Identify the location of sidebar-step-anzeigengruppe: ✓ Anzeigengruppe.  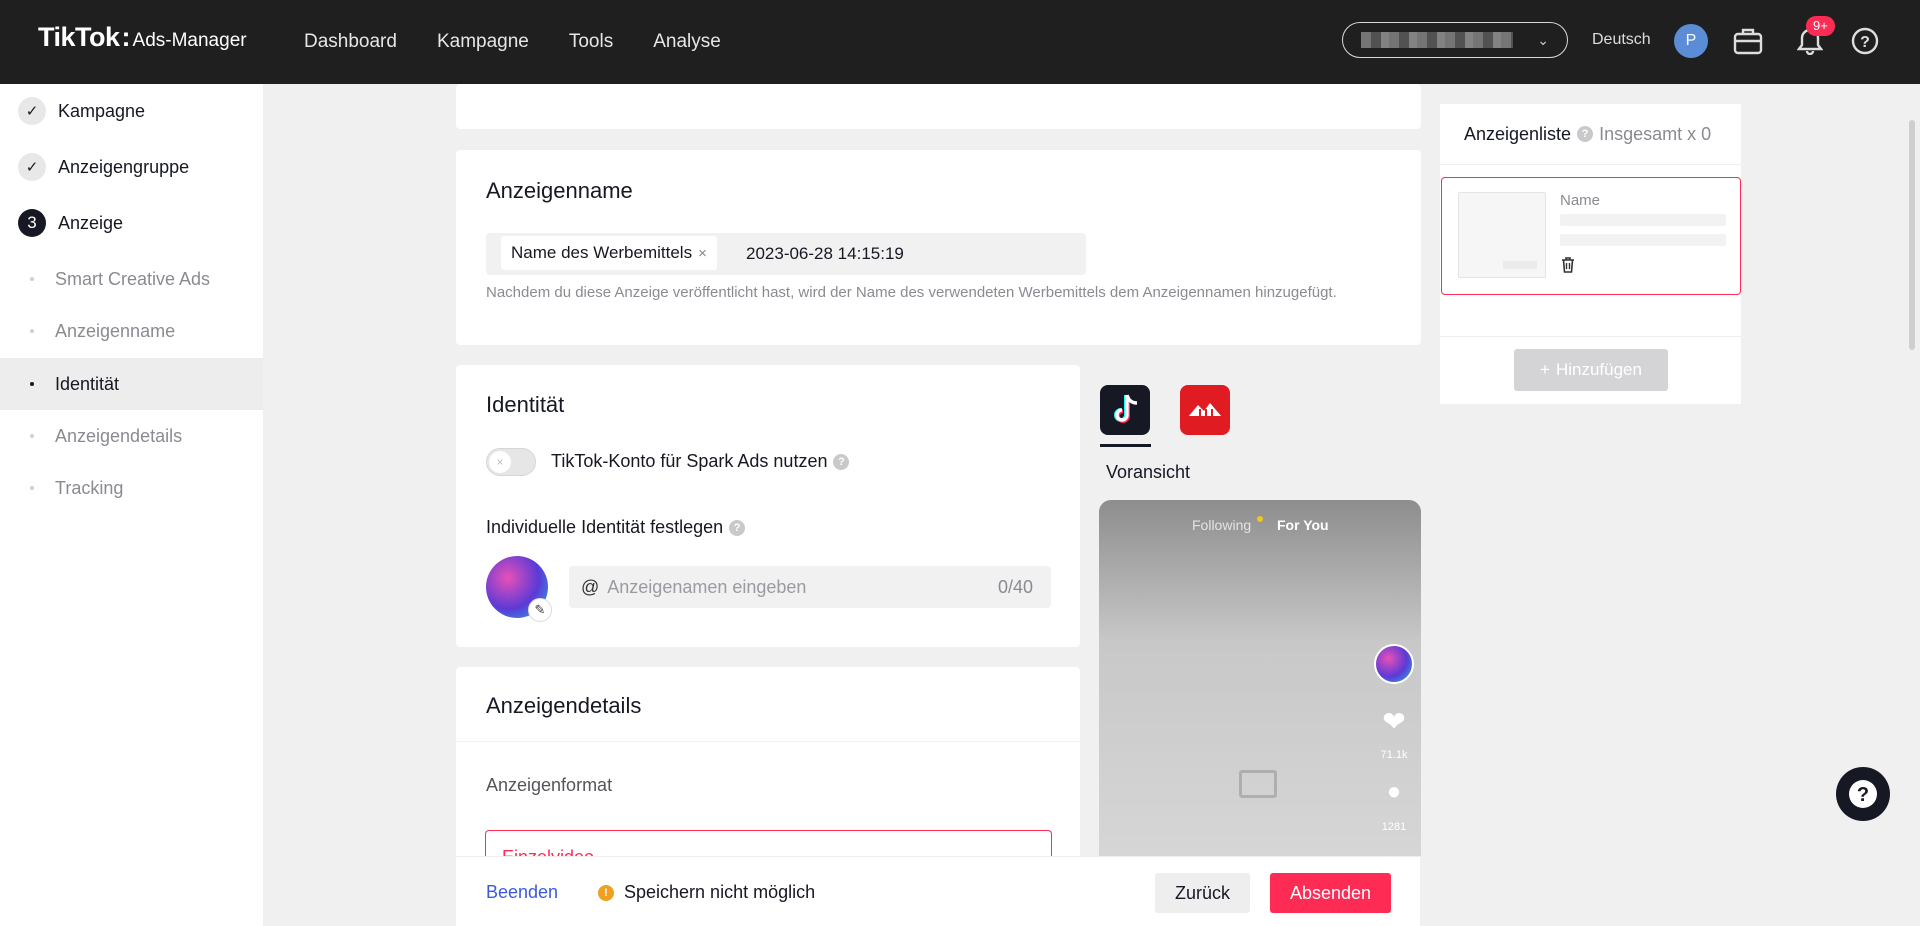
(103, 167).